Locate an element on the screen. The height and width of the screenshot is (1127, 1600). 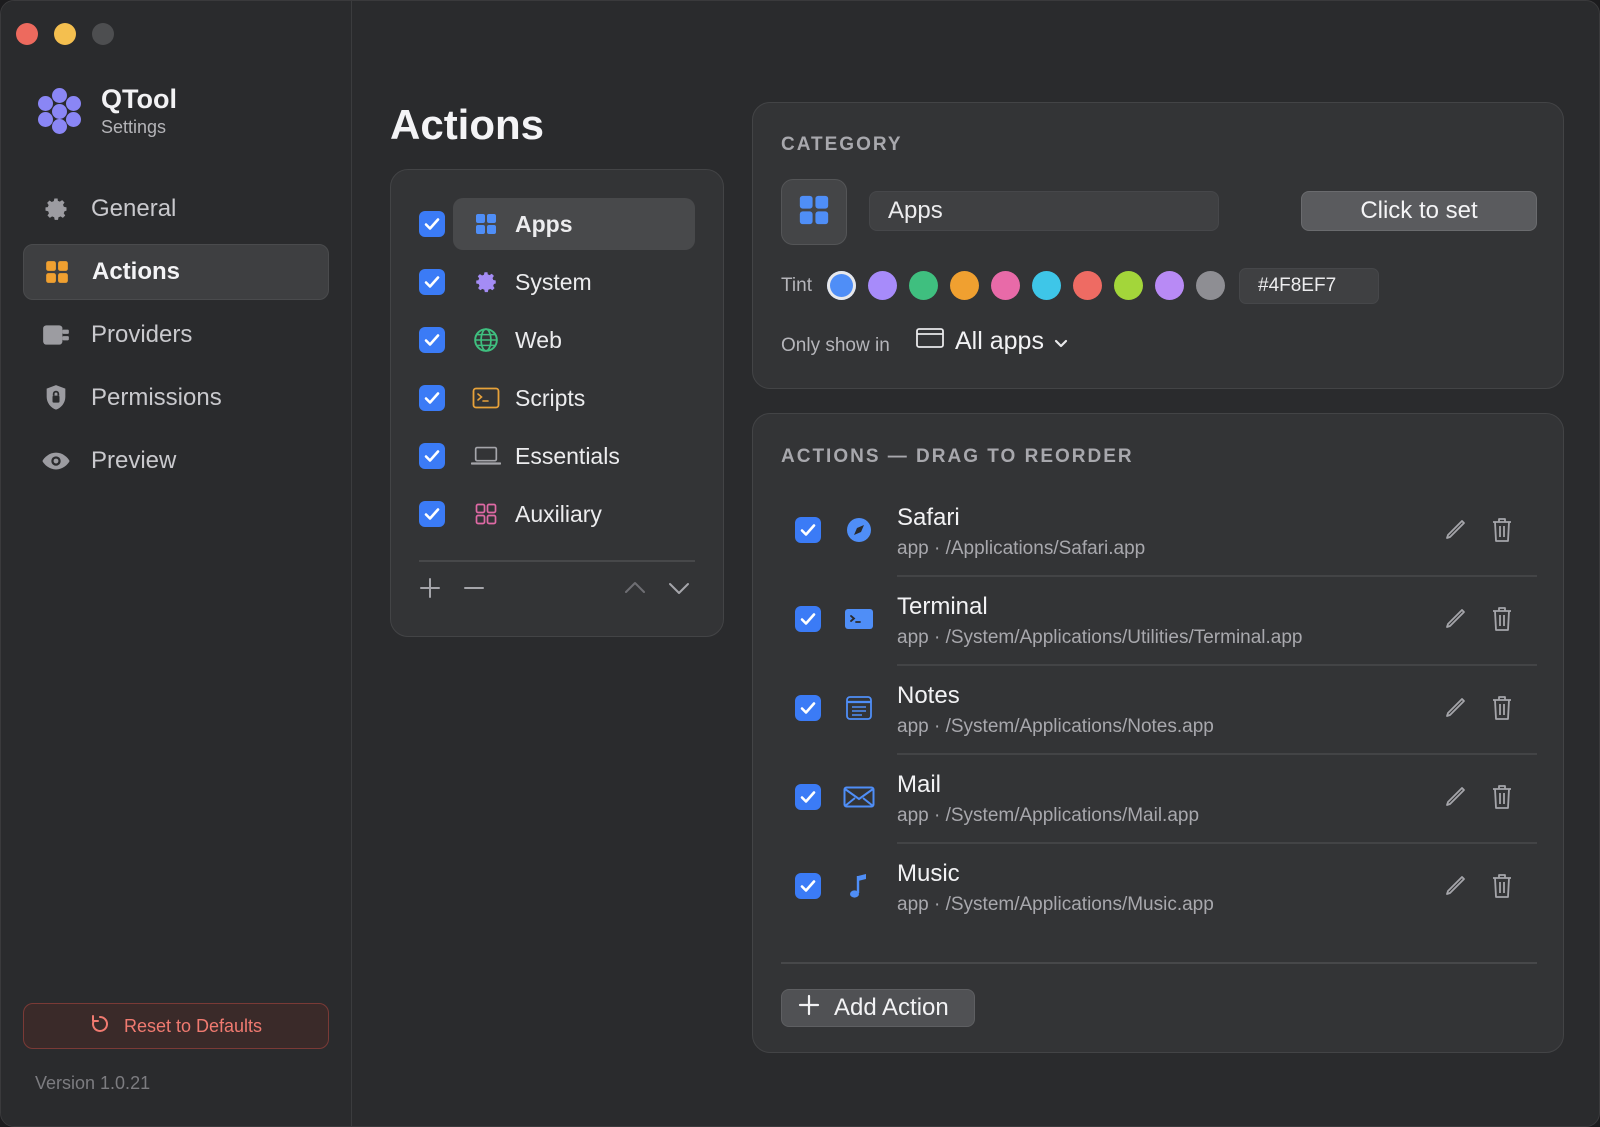
tint-swatch-green is located at coordinates (923, 285).